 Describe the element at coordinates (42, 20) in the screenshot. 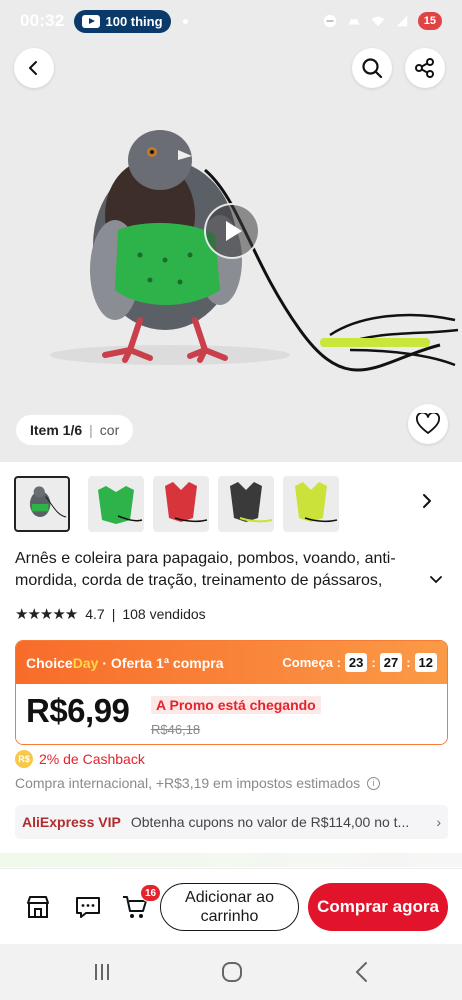

I see `status-time: 00:32` at that location.